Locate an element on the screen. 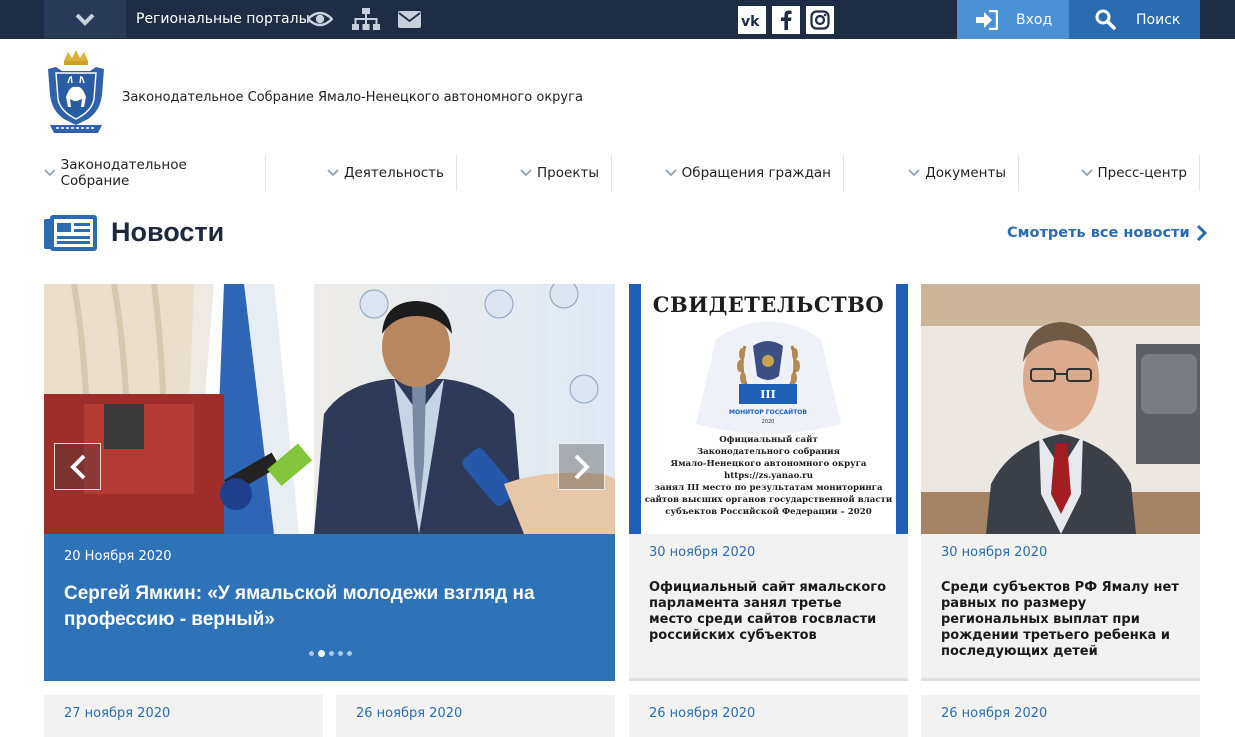 This screenshot has height=737, width=1235. instagram-icon is located at coordinates (820, 20).